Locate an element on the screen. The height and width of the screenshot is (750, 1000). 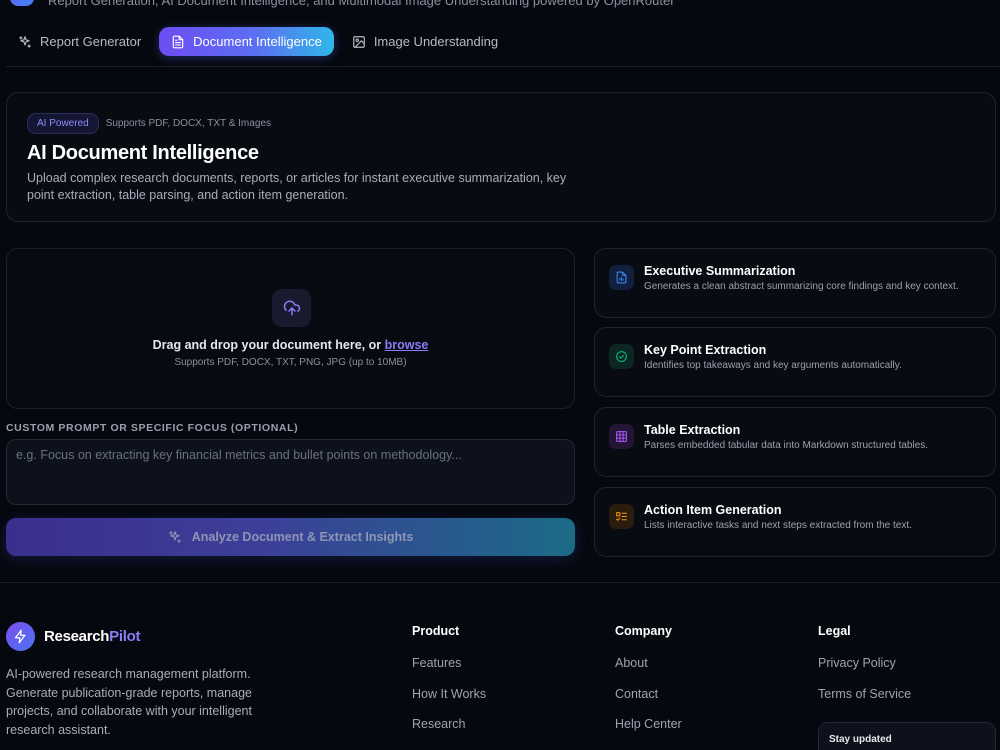
footer-column-title: Company is located at coordinates (643, 631).